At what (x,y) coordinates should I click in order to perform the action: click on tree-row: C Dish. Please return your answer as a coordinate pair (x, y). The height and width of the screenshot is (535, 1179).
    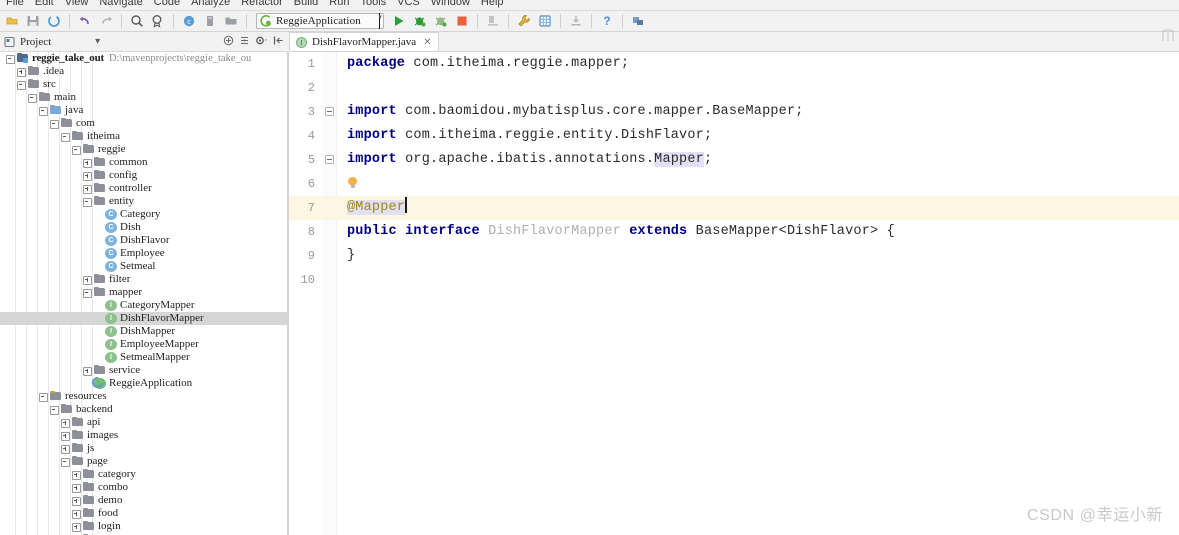
    Looking at the image, I should click on (143, 227).